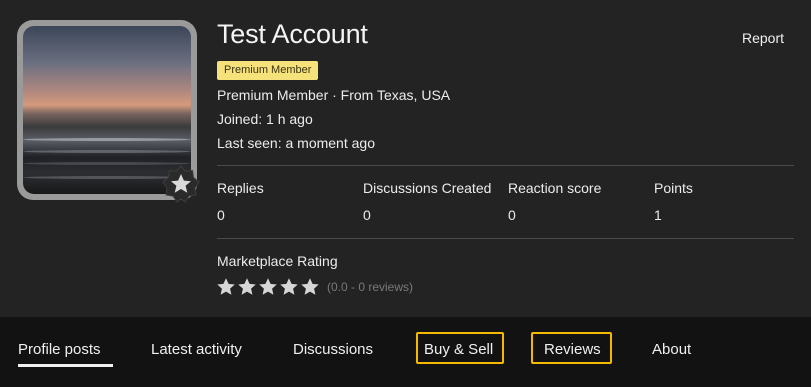 Image resolution: width=811 pixels, height=387 pixels. What do you see at coordinates (763, 38) in the screenshot?
I see `report-link: Report` at bounding box center [763, 38].